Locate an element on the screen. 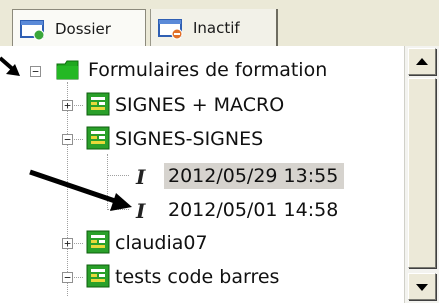  tab-dossier: Dossier is located at coordinates (79, 28).